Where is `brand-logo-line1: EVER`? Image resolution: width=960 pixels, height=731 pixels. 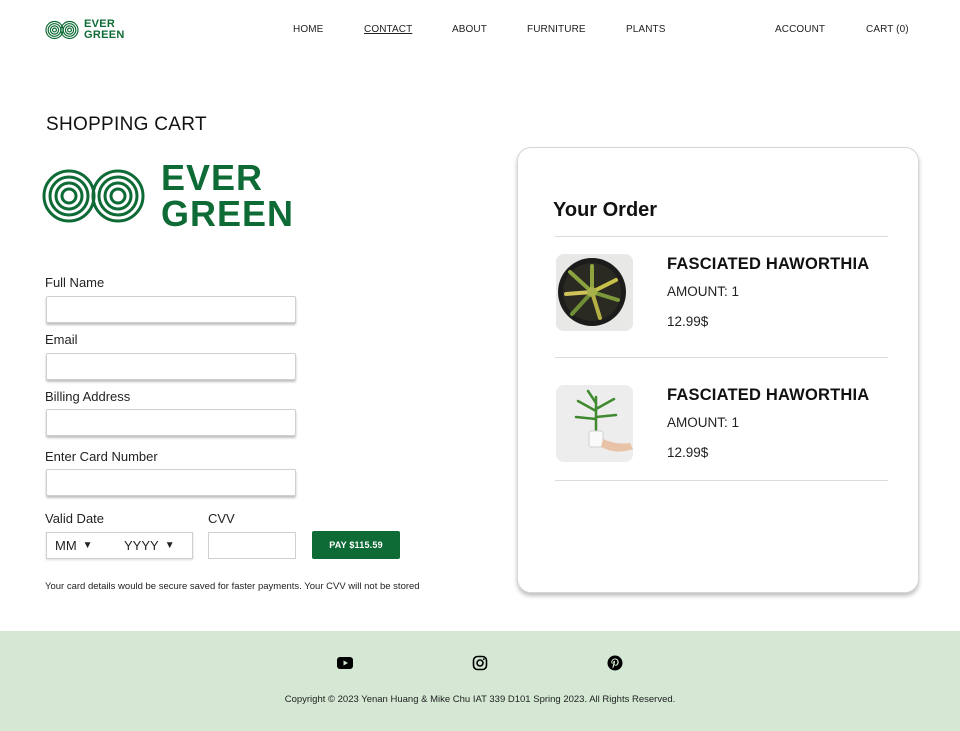 brand-logo-line1: EVER is located at coordinates (212, 177).